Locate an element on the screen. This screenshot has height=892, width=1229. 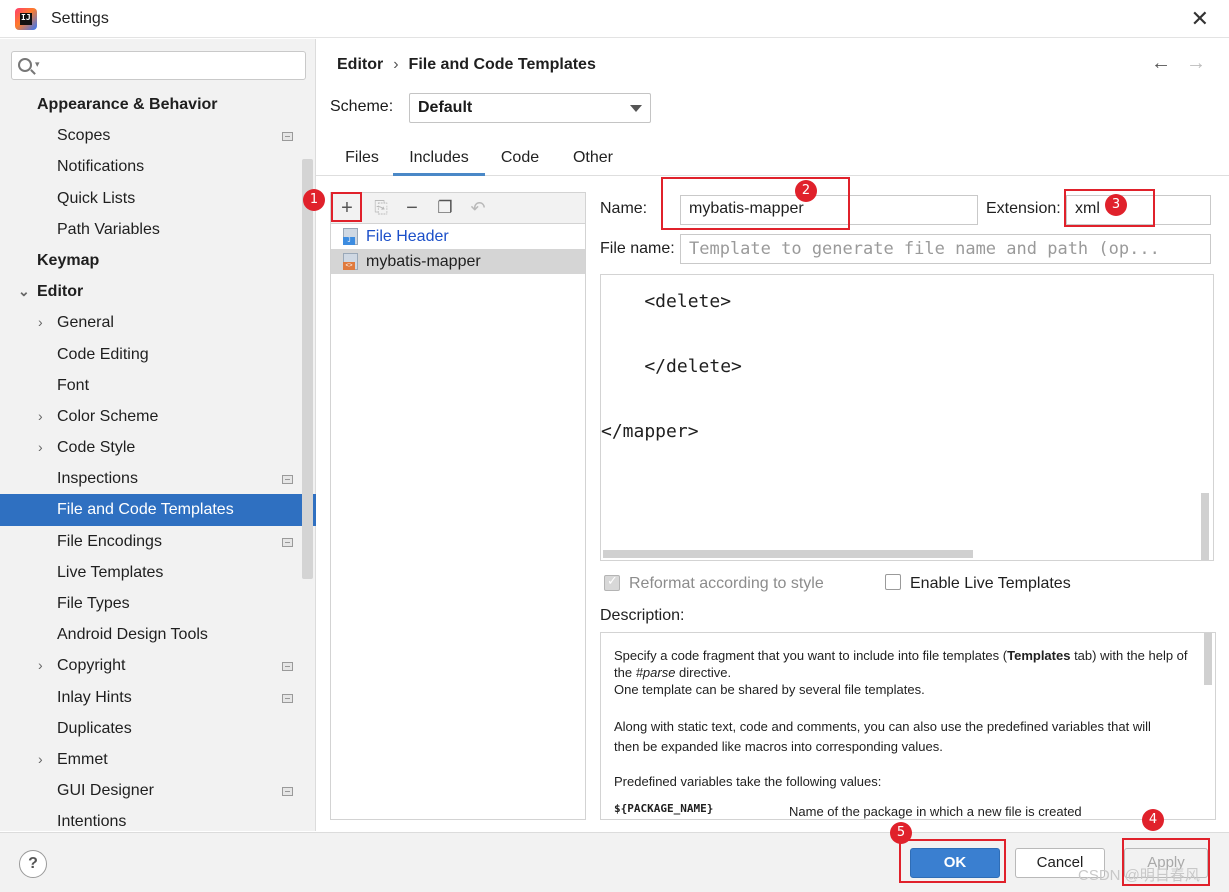
intellij-app-icon: IJ is located at coordinates (26, 19).